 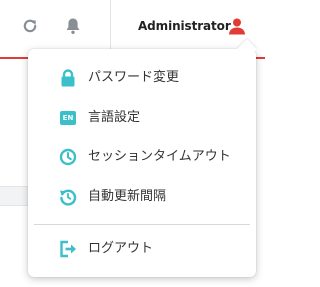 What do you see at coordinates (237, 26) in the screenshot?
I see `user-icon` at bounding box center [237, 26].